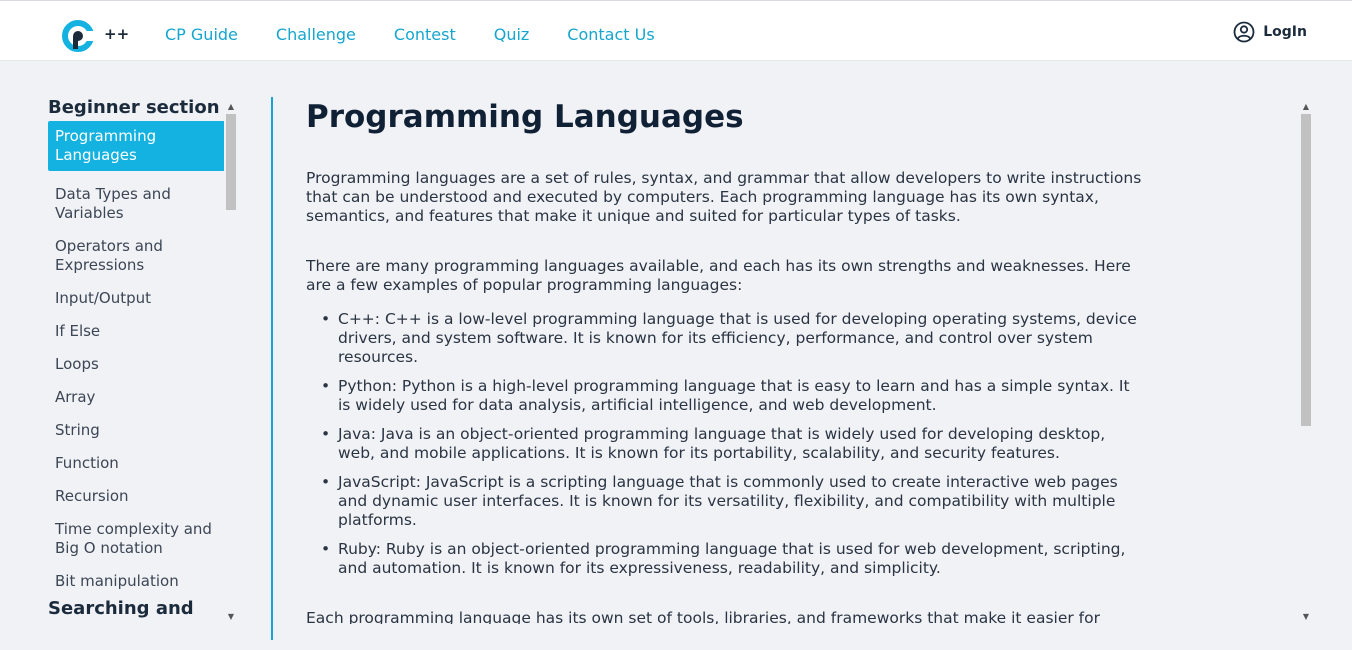 The width and height of the screenshot is (1352, 650). I want to click on nav-cp-guide: CP Guide, so click(201, 34).